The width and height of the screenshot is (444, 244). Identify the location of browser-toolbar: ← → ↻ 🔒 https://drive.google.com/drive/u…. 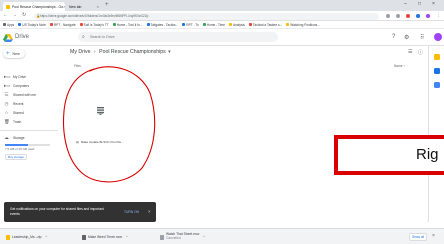
(222, 16).